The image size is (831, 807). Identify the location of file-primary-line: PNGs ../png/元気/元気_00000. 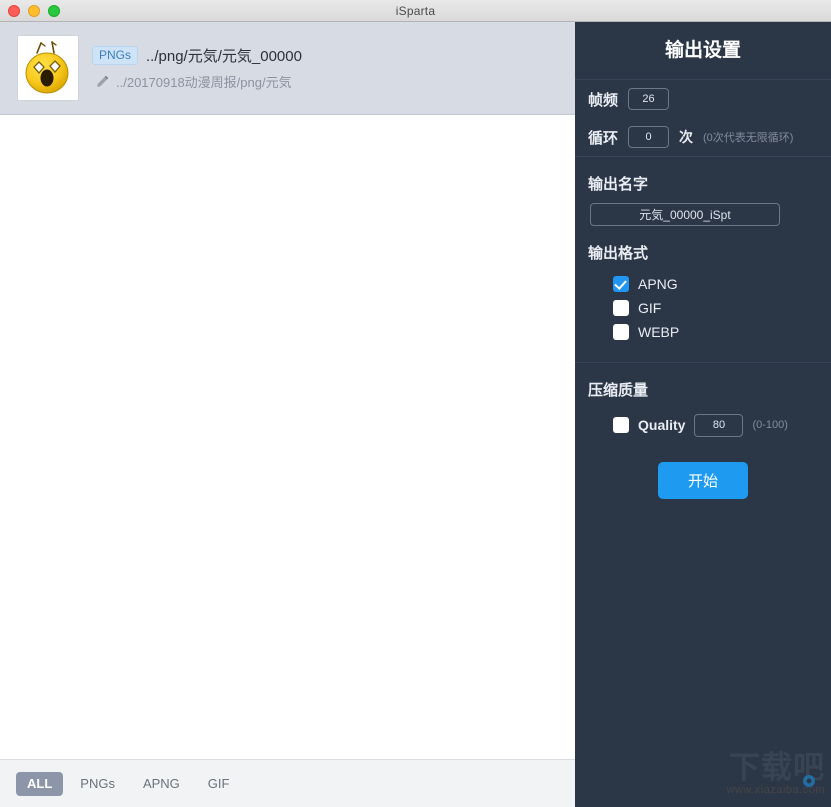
(197, 55).